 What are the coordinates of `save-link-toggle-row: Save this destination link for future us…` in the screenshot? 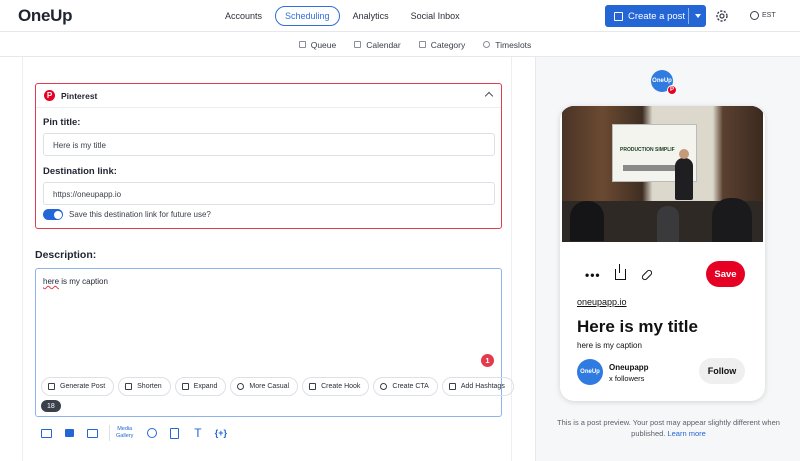 It's located at (127, 214).